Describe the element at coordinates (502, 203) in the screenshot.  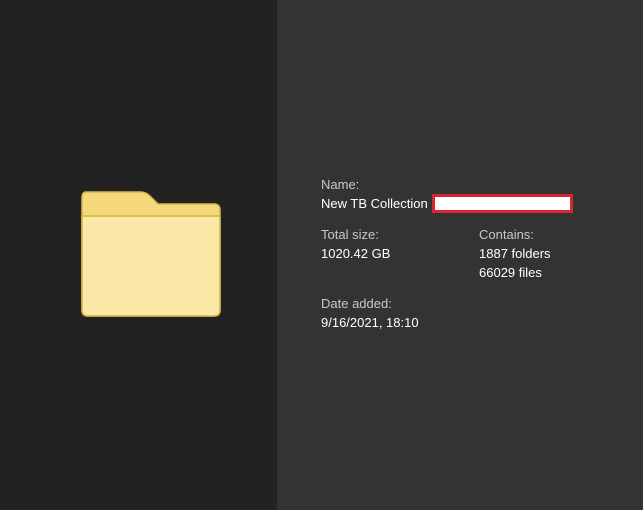
I see `redaction-box` at that location.